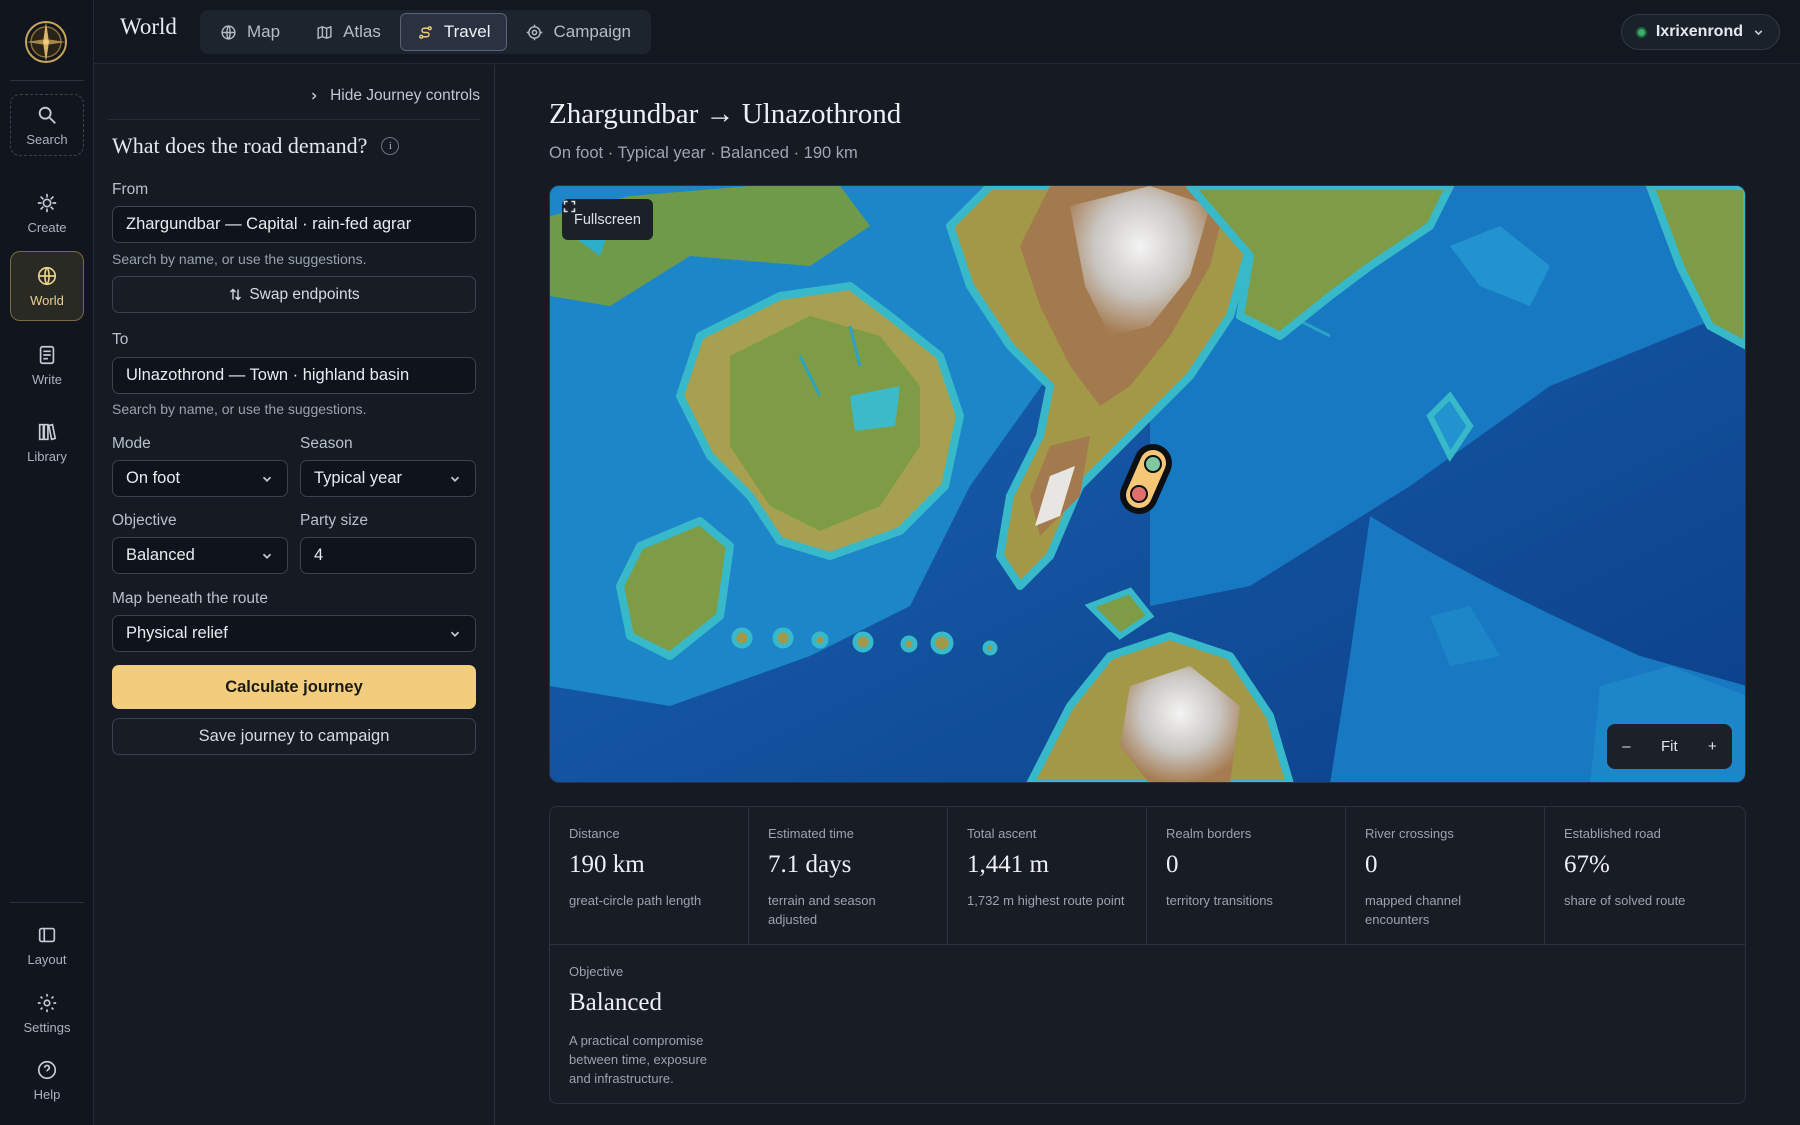 The height and width of the screenshot is (1125, 1800). Describe the element at coordinates (120, 339) in the screenshot. I see `to-label: To` at that location.